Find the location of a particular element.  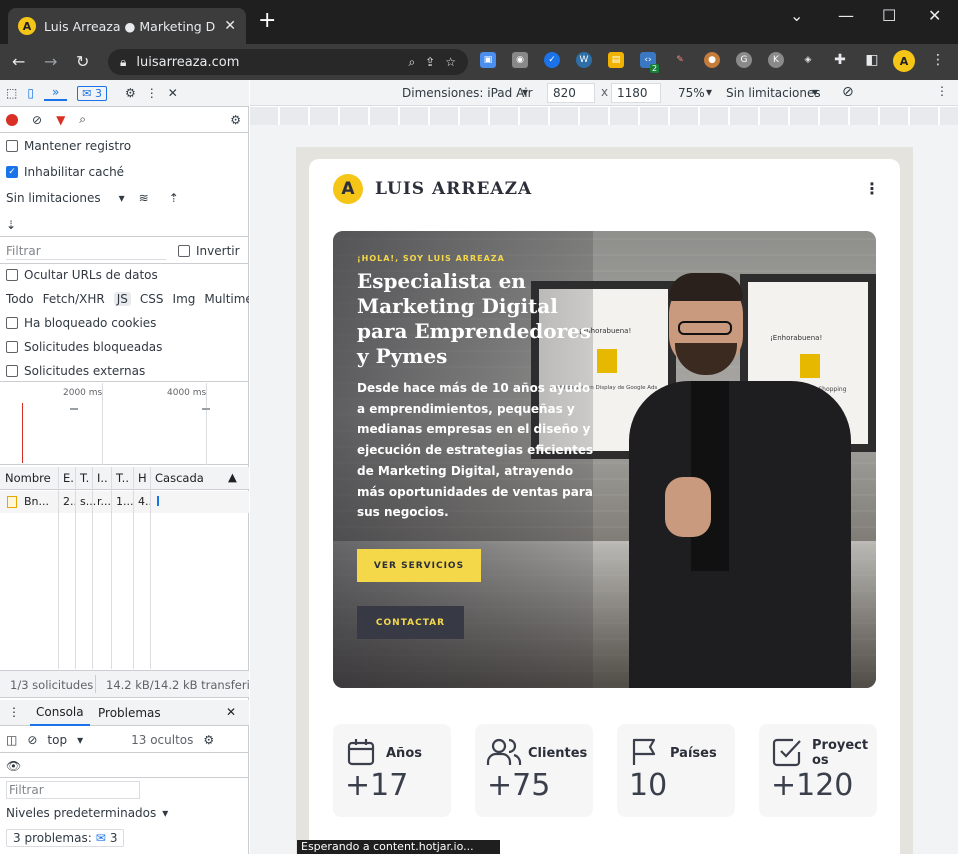

column-status: E. is located at coordinates (68, 478).